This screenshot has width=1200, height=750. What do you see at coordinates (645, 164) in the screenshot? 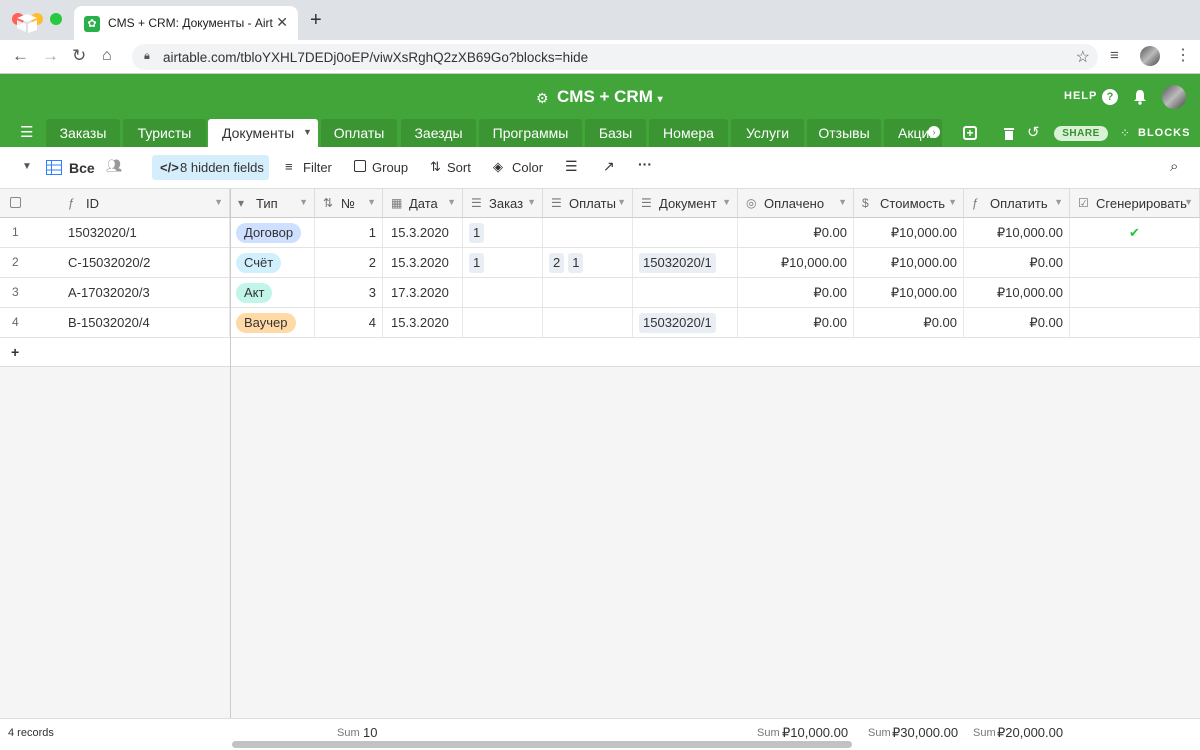
I see `more-options-icon: ···` at bounding box center [645, 164].